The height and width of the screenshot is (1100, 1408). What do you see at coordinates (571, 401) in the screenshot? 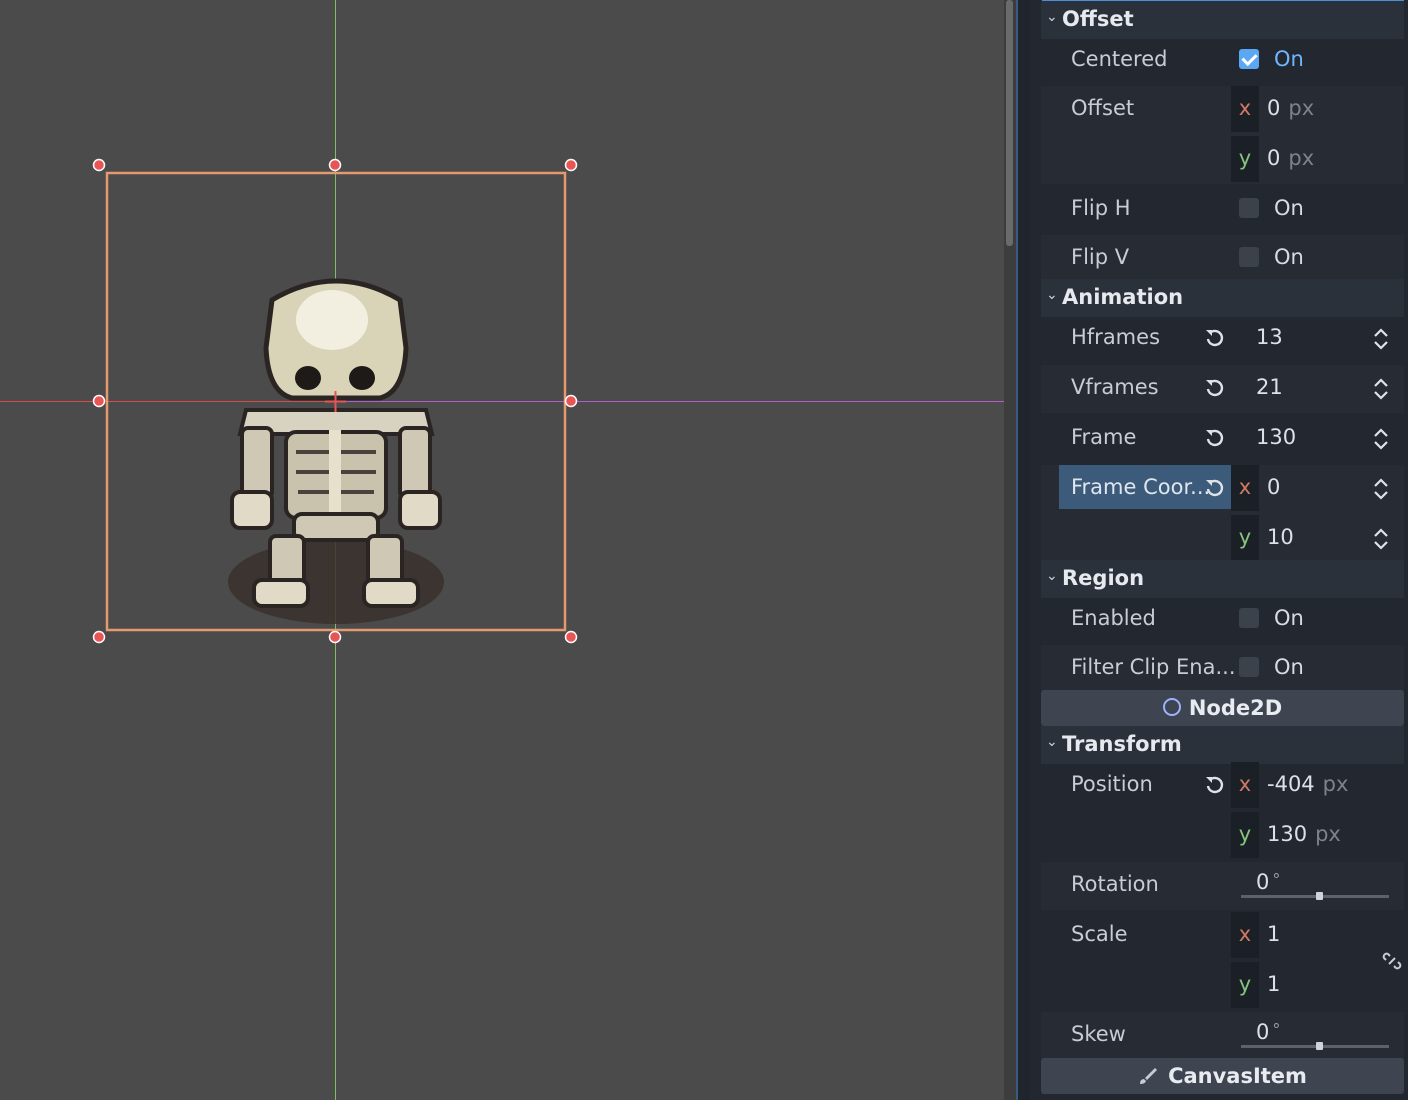
I see `handle-right` at bounding box center [571, 401].